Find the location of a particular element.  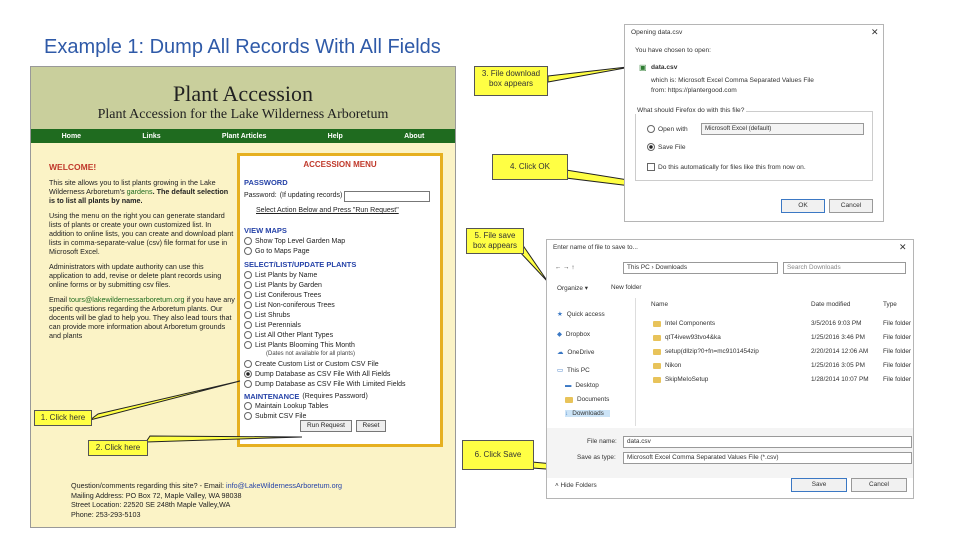

table-row: qtT4ivew93tvo4&ka is located at coordinates (687, 337).